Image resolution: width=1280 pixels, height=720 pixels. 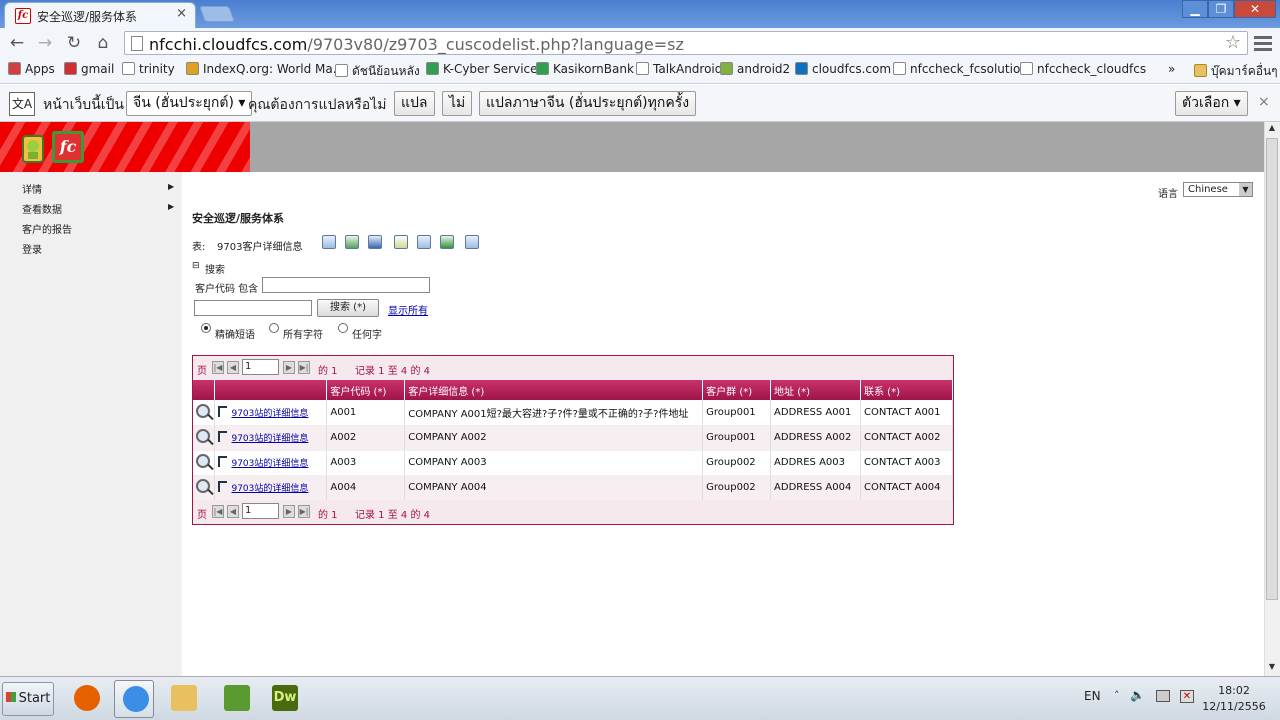 What do you see at coordinates (1272, 369) in the screenshot?
I see `scrollbar-thumb` at bounding box center [1272, 369].